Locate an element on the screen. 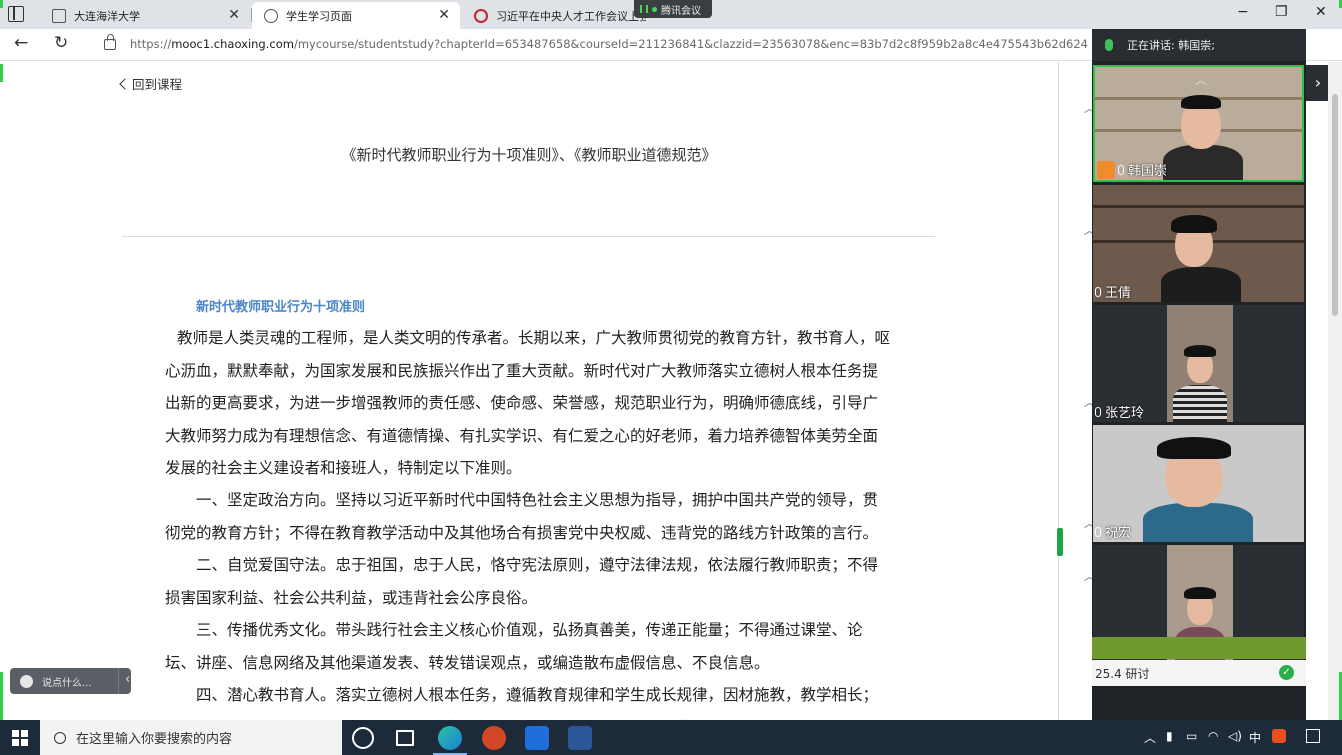  notification-center-icon is located at coordinates (1313, 736).